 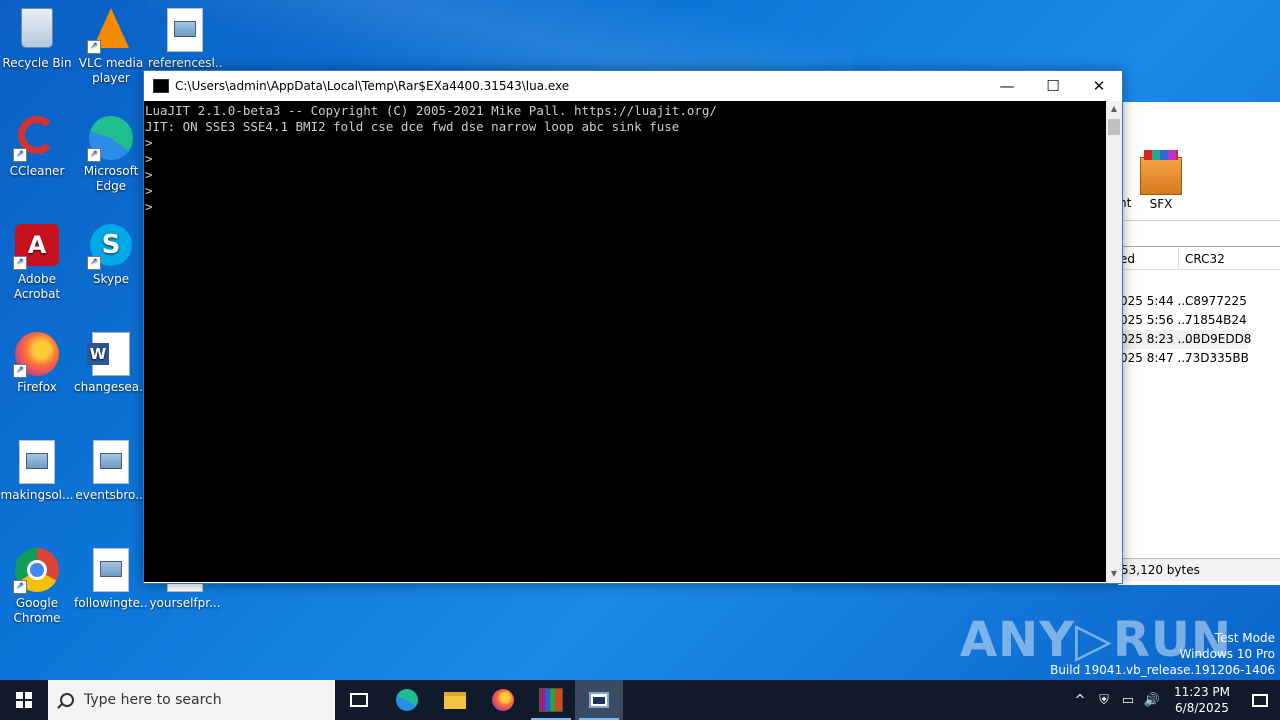 I want to click on firefox-icon, so click(x=503, y=700).